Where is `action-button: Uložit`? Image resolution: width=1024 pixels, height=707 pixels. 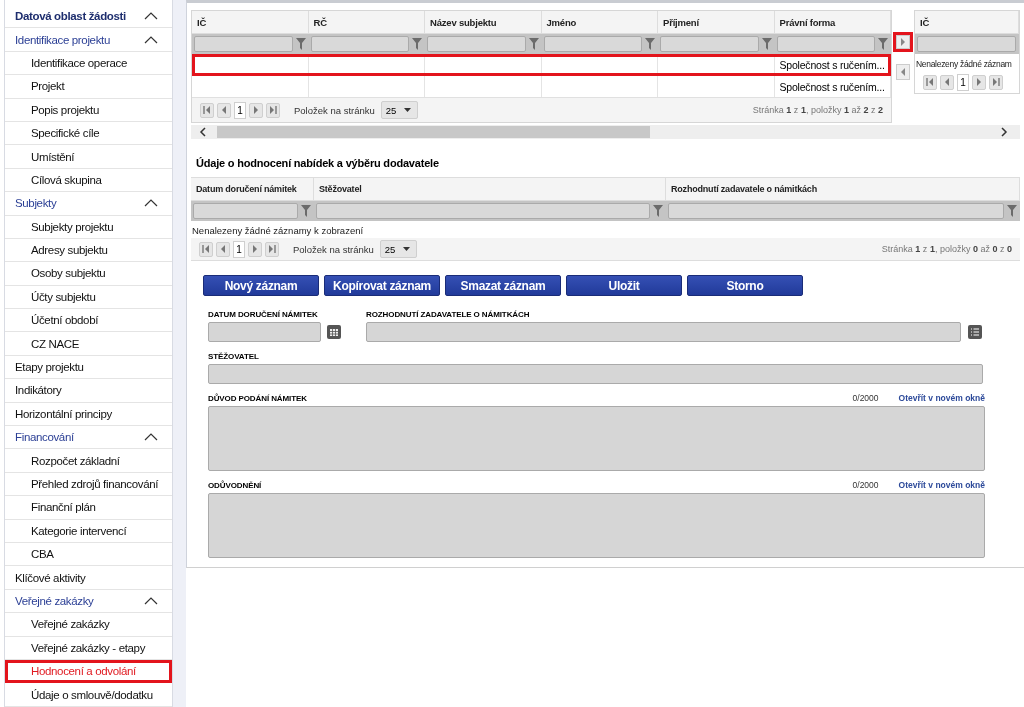 action-button: Uložit is located at coordinates (624, 285).